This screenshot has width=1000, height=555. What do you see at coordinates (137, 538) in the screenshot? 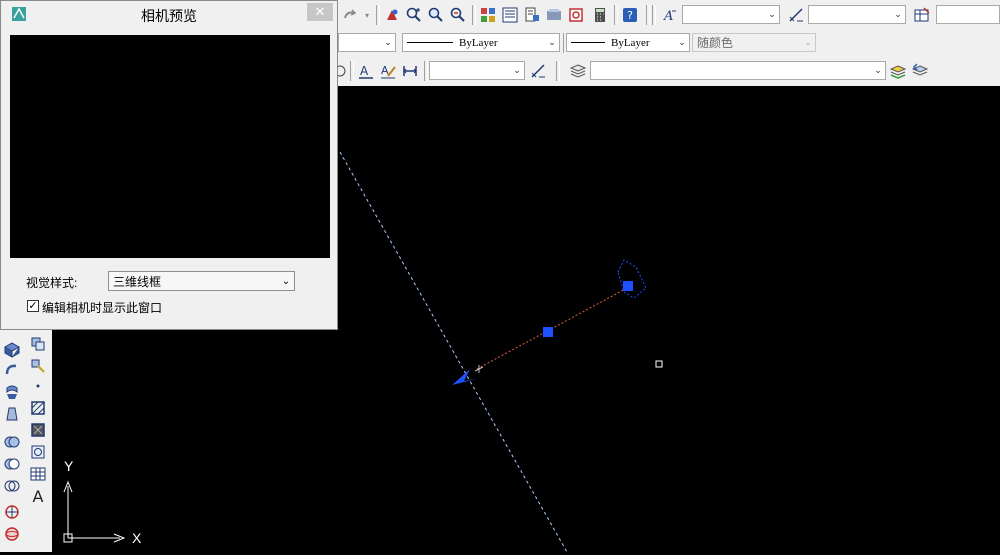
I see `ucs-x-label: X` at bounding box center [137, 538].